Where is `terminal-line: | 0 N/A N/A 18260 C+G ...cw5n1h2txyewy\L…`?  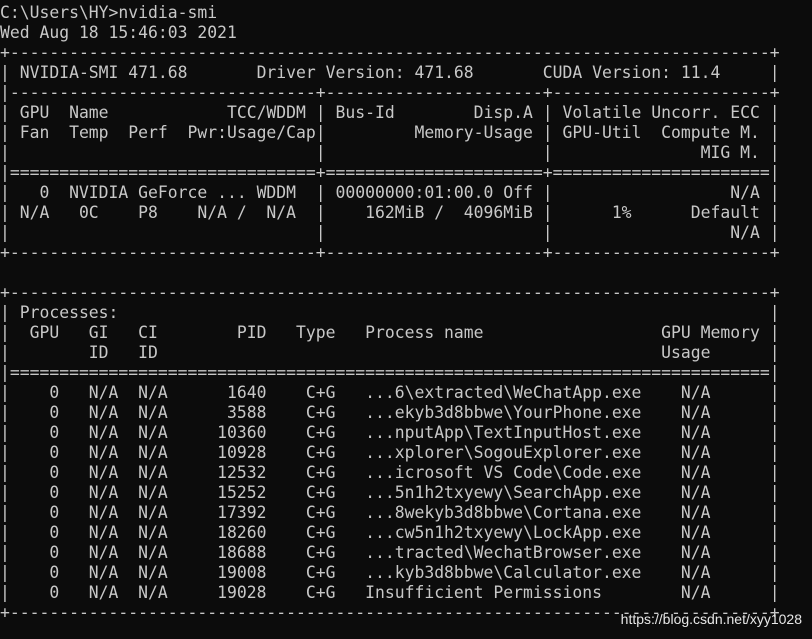 terminal-line: | 0 N/A N/A 18260 C+G ...cw5n1h2txyewy\L… is located at coordinates (390, 532).